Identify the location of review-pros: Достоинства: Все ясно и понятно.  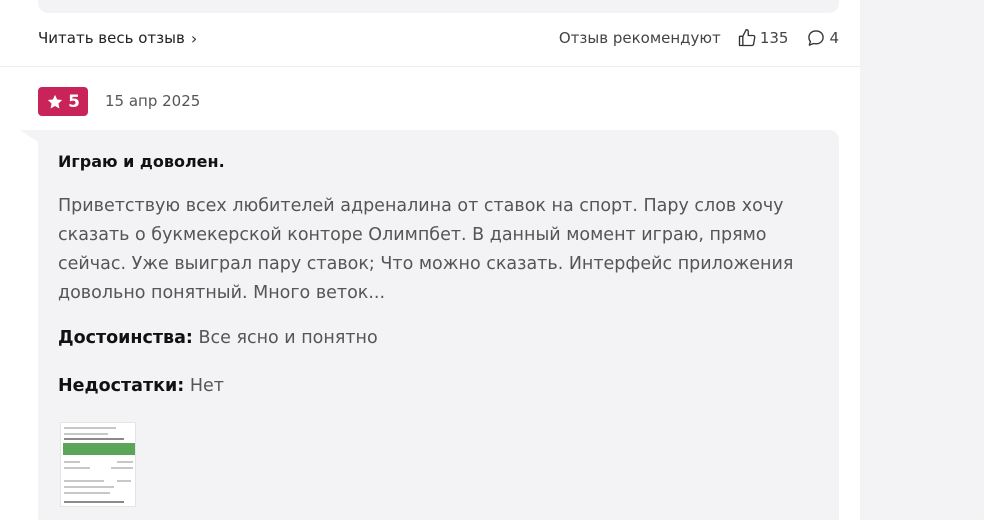
(218, 338).